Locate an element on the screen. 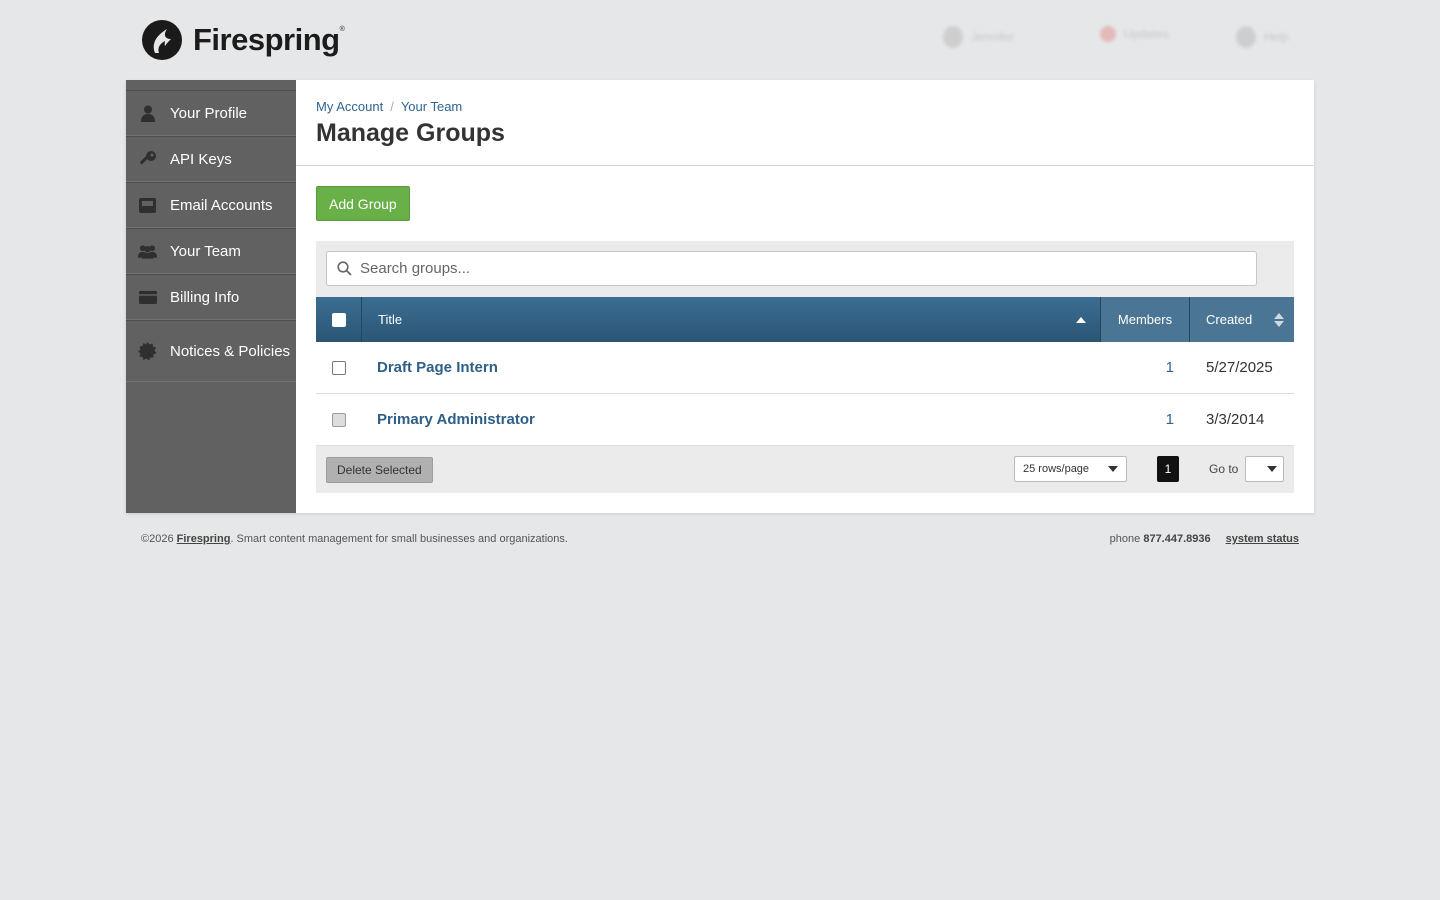 The width and height of the screenshot is (1440, 900). breadcrumb-your-team: Your Team is located at coordinates (431, 106).